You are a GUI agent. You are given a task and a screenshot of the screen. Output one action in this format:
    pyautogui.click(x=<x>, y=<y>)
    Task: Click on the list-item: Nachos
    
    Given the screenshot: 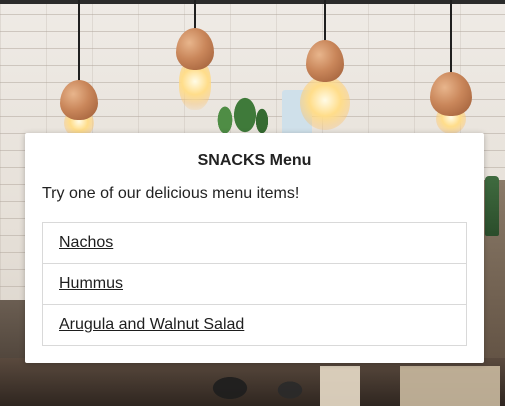 What is the action you would take?
    pyautogui.click(x=254, y=243)
    